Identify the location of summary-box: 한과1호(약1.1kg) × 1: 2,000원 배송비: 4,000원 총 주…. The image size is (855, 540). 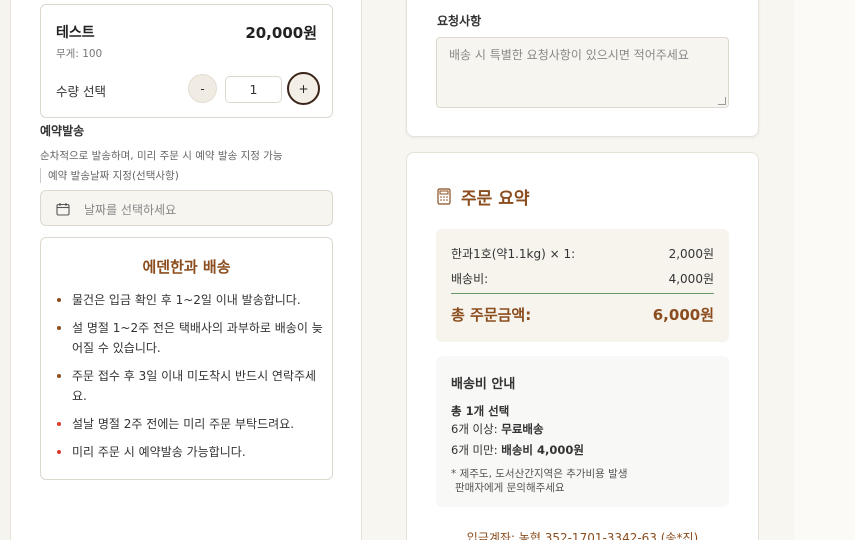
(582, 285).